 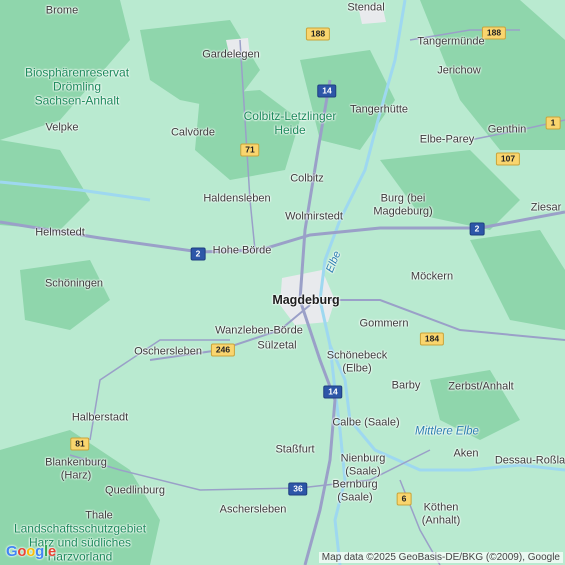 I want to click on place-label: Sülzetal, so click(x=276, y=346).